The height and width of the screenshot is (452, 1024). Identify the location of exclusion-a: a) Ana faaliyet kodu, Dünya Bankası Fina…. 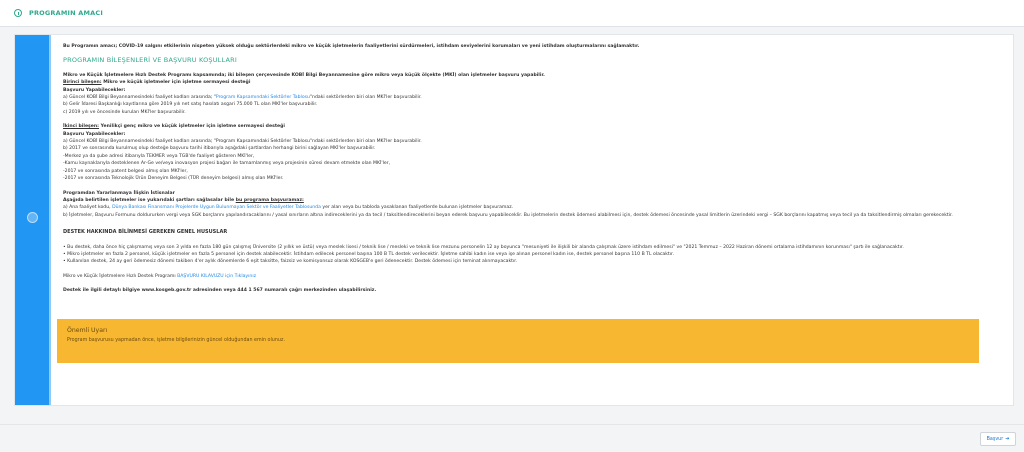
(533, 207).